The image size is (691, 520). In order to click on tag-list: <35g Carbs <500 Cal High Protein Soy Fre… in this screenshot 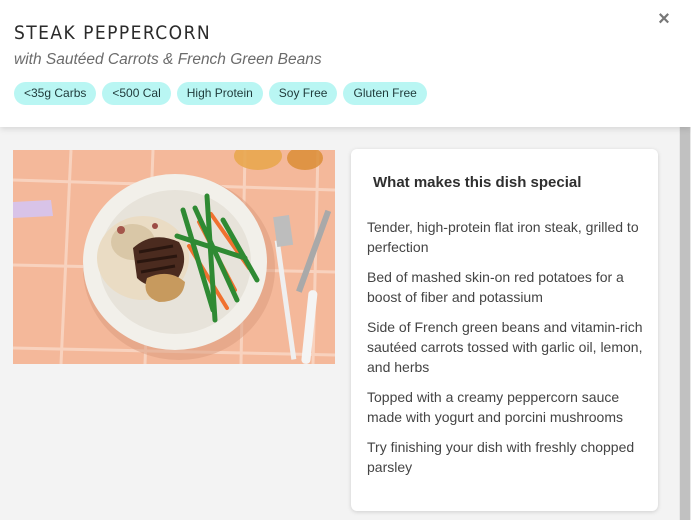, I will do `click(220, 93)`.